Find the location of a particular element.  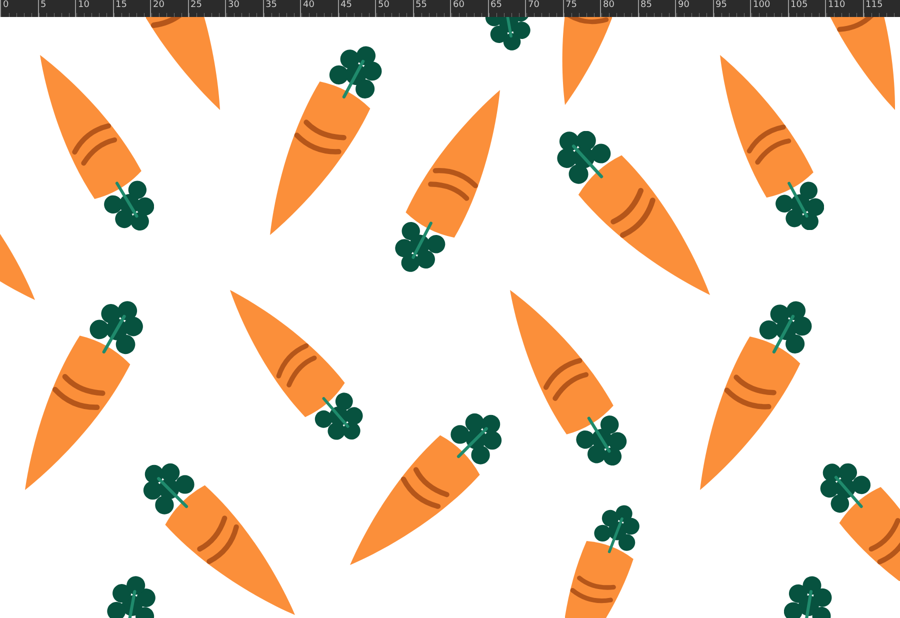

ruler-label: 20 is located at coordinates (158, 5).